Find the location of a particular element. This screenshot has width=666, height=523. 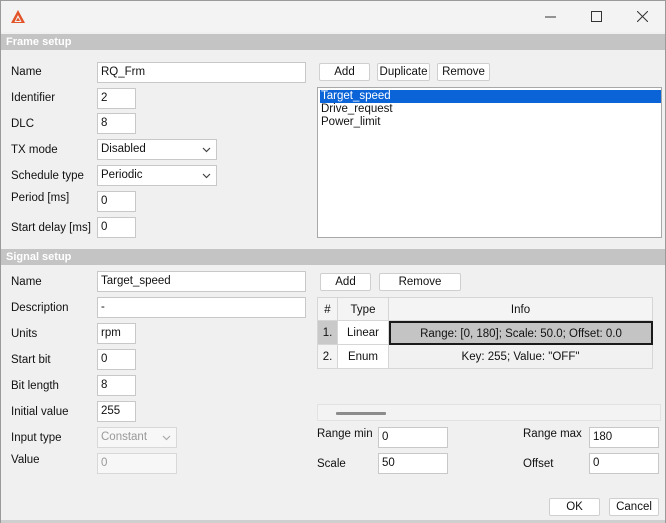

value-field: 0 is located at coordinates (137, 463).